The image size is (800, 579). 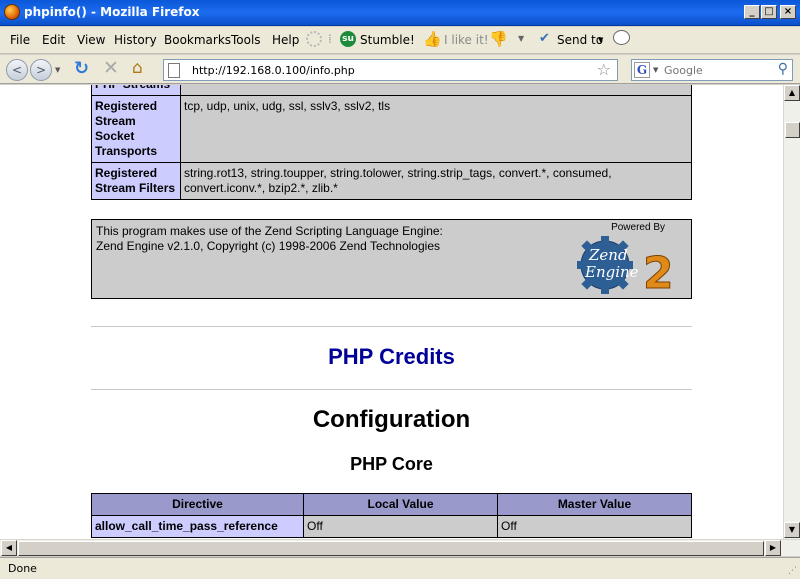 What do you see at coordinates (174, 70) in the screenshot?
I see `page-icon` at bounding box center [174, 70].